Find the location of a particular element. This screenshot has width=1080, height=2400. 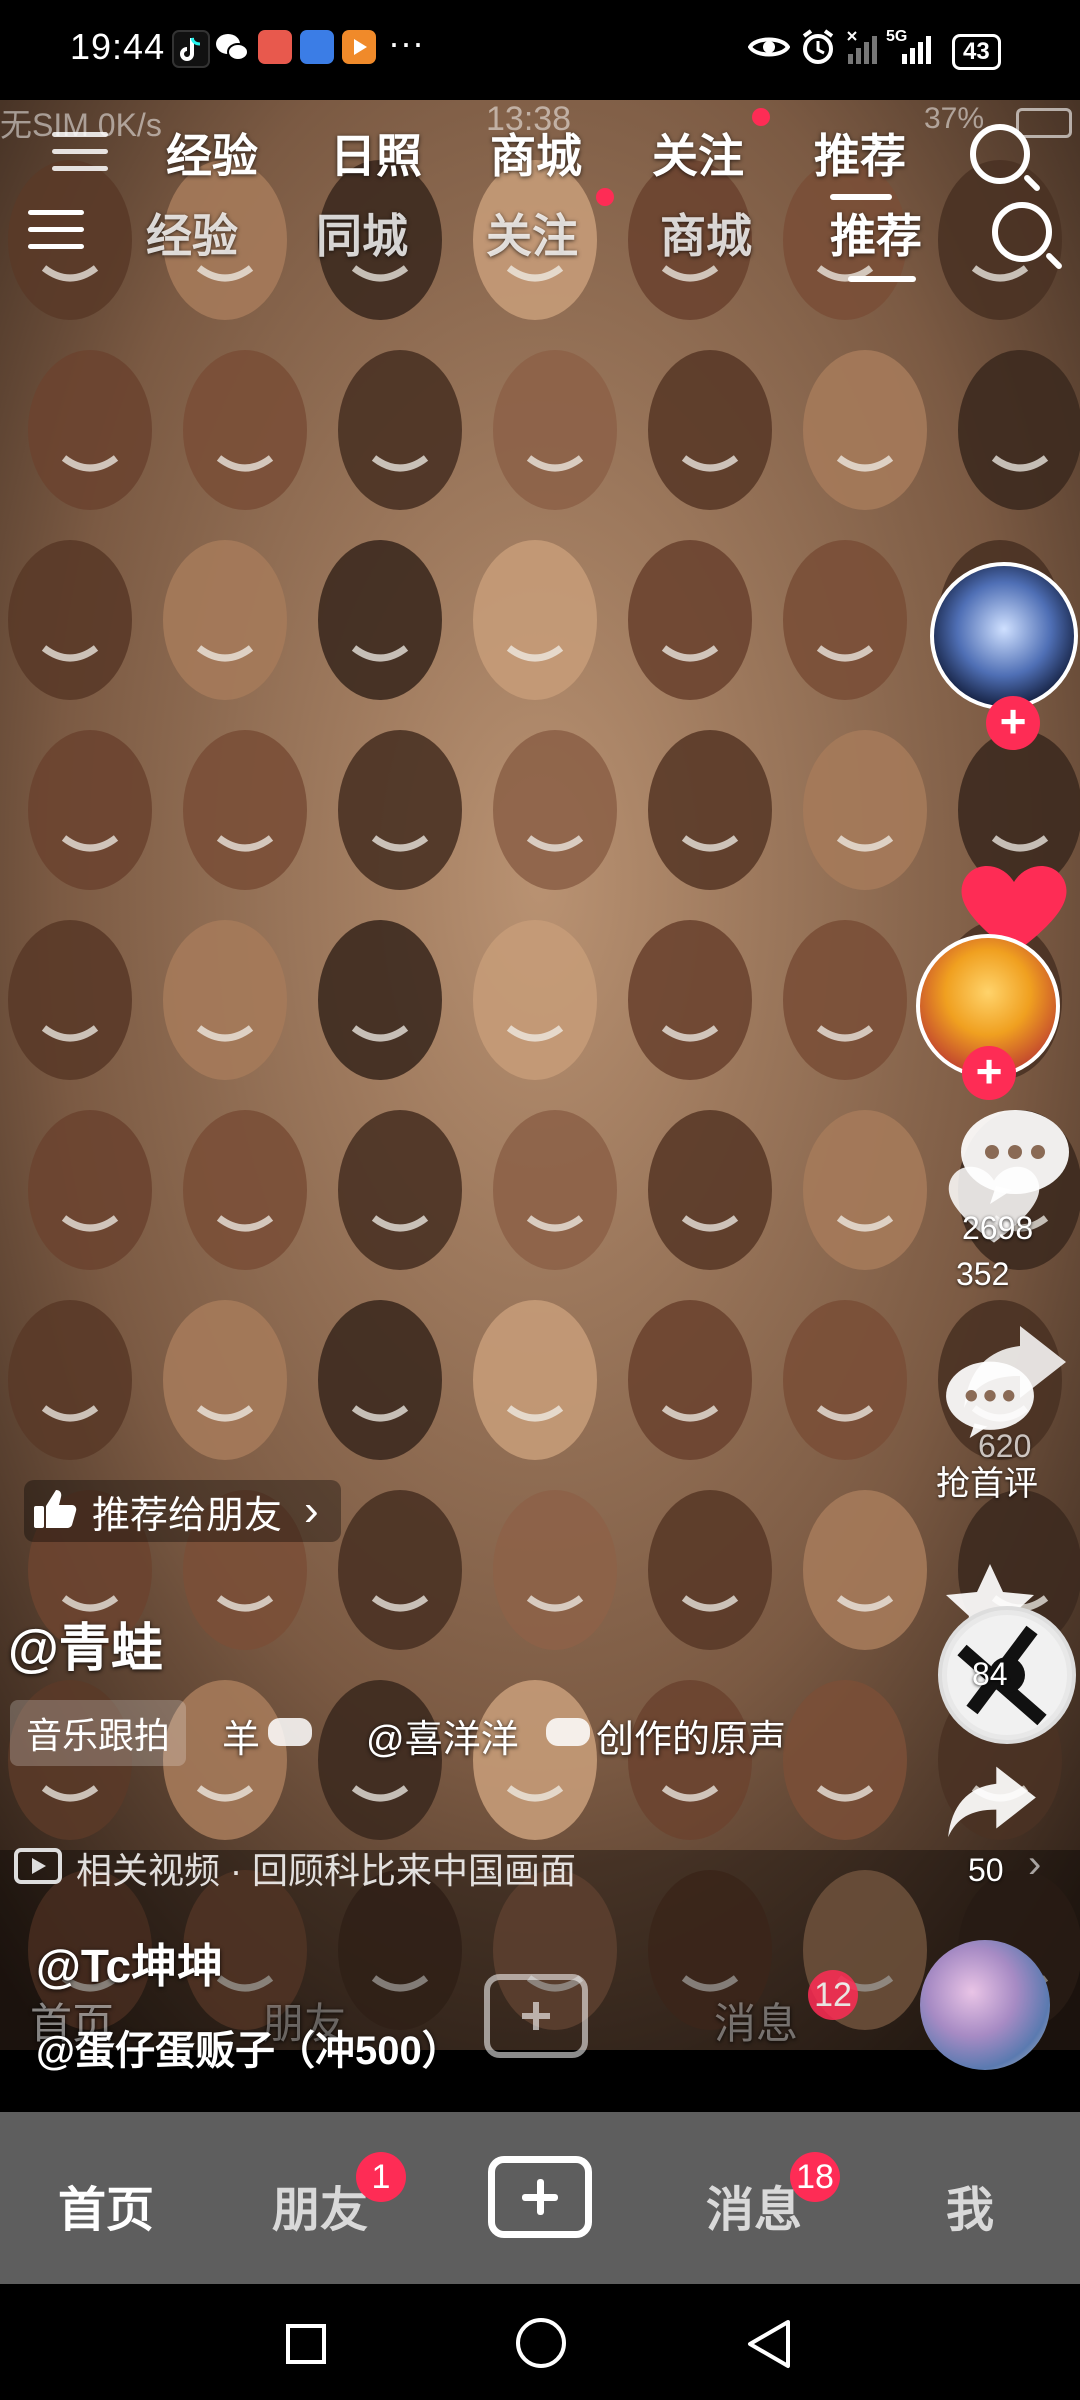

status-time: 19:44 is located at coordinates (118, 46).